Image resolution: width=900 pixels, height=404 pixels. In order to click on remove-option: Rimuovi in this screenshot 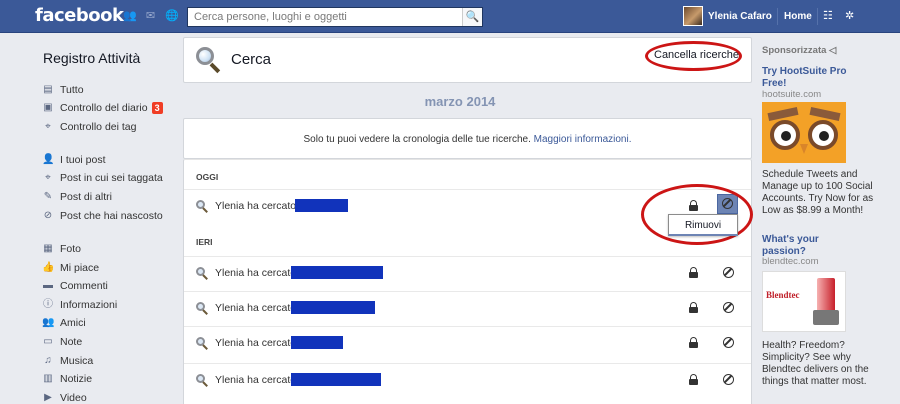, I will do `click(703, 225)`.